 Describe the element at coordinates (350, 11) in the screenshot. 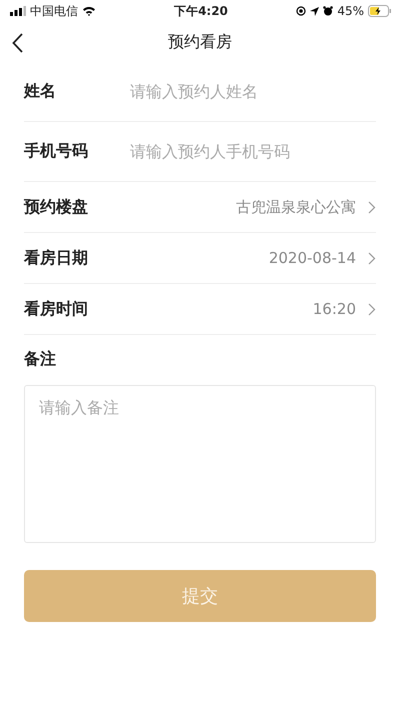

I see `battery-percent: 45%` at that location.